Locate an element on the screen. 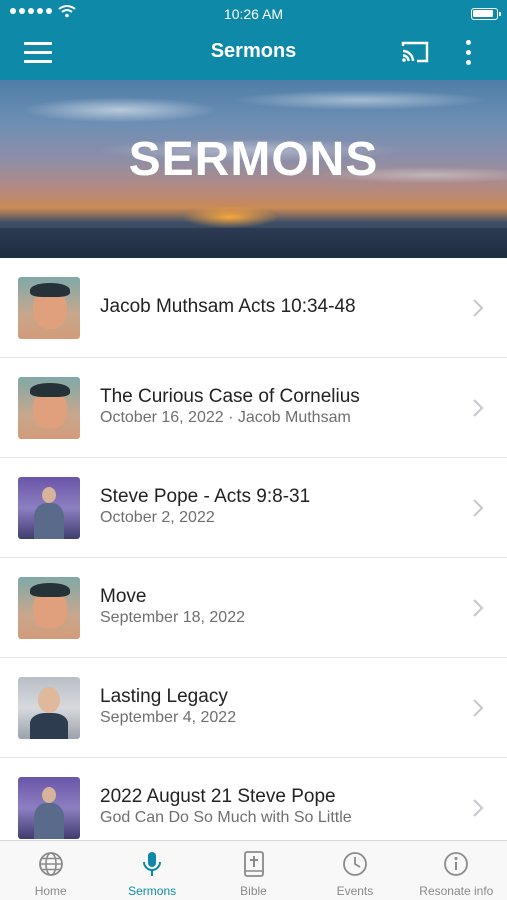 The image size is (507, 900). page-title: Sermons is located at coordinates (253, 51).